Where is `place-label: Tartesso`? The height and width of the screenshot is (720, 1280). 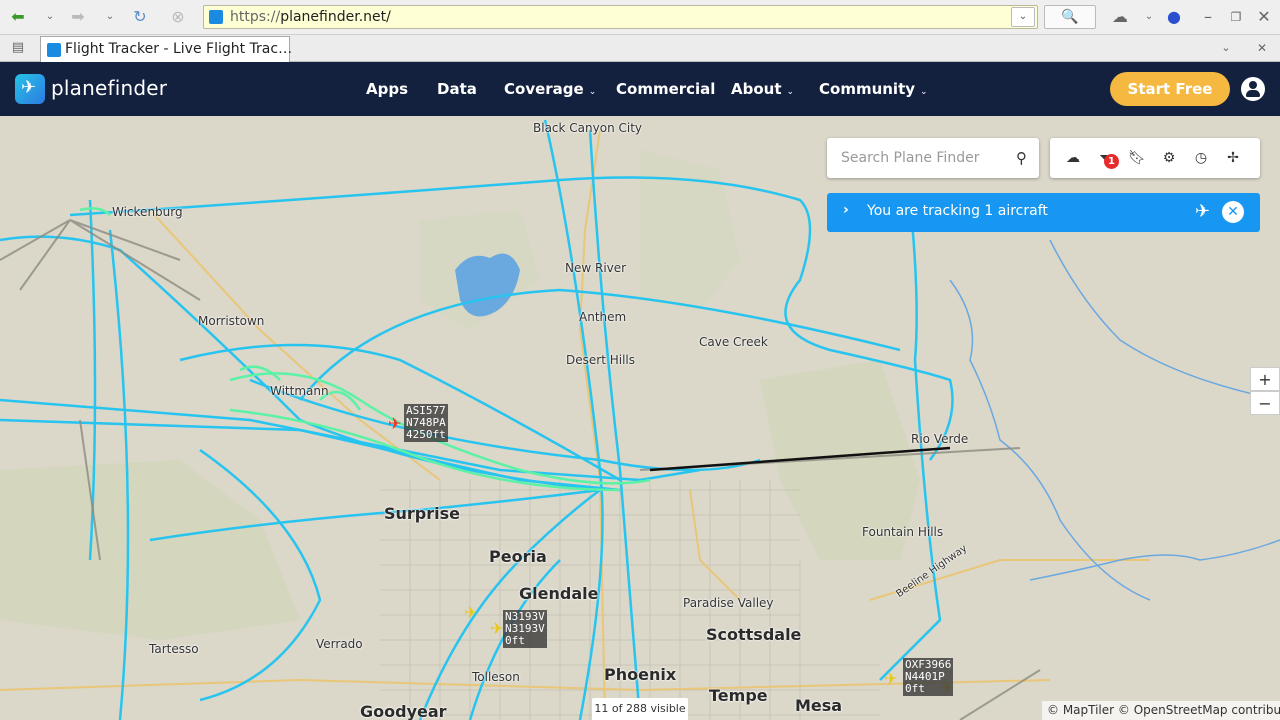
place-label: Tartesso is located at coordinates (174, 649).